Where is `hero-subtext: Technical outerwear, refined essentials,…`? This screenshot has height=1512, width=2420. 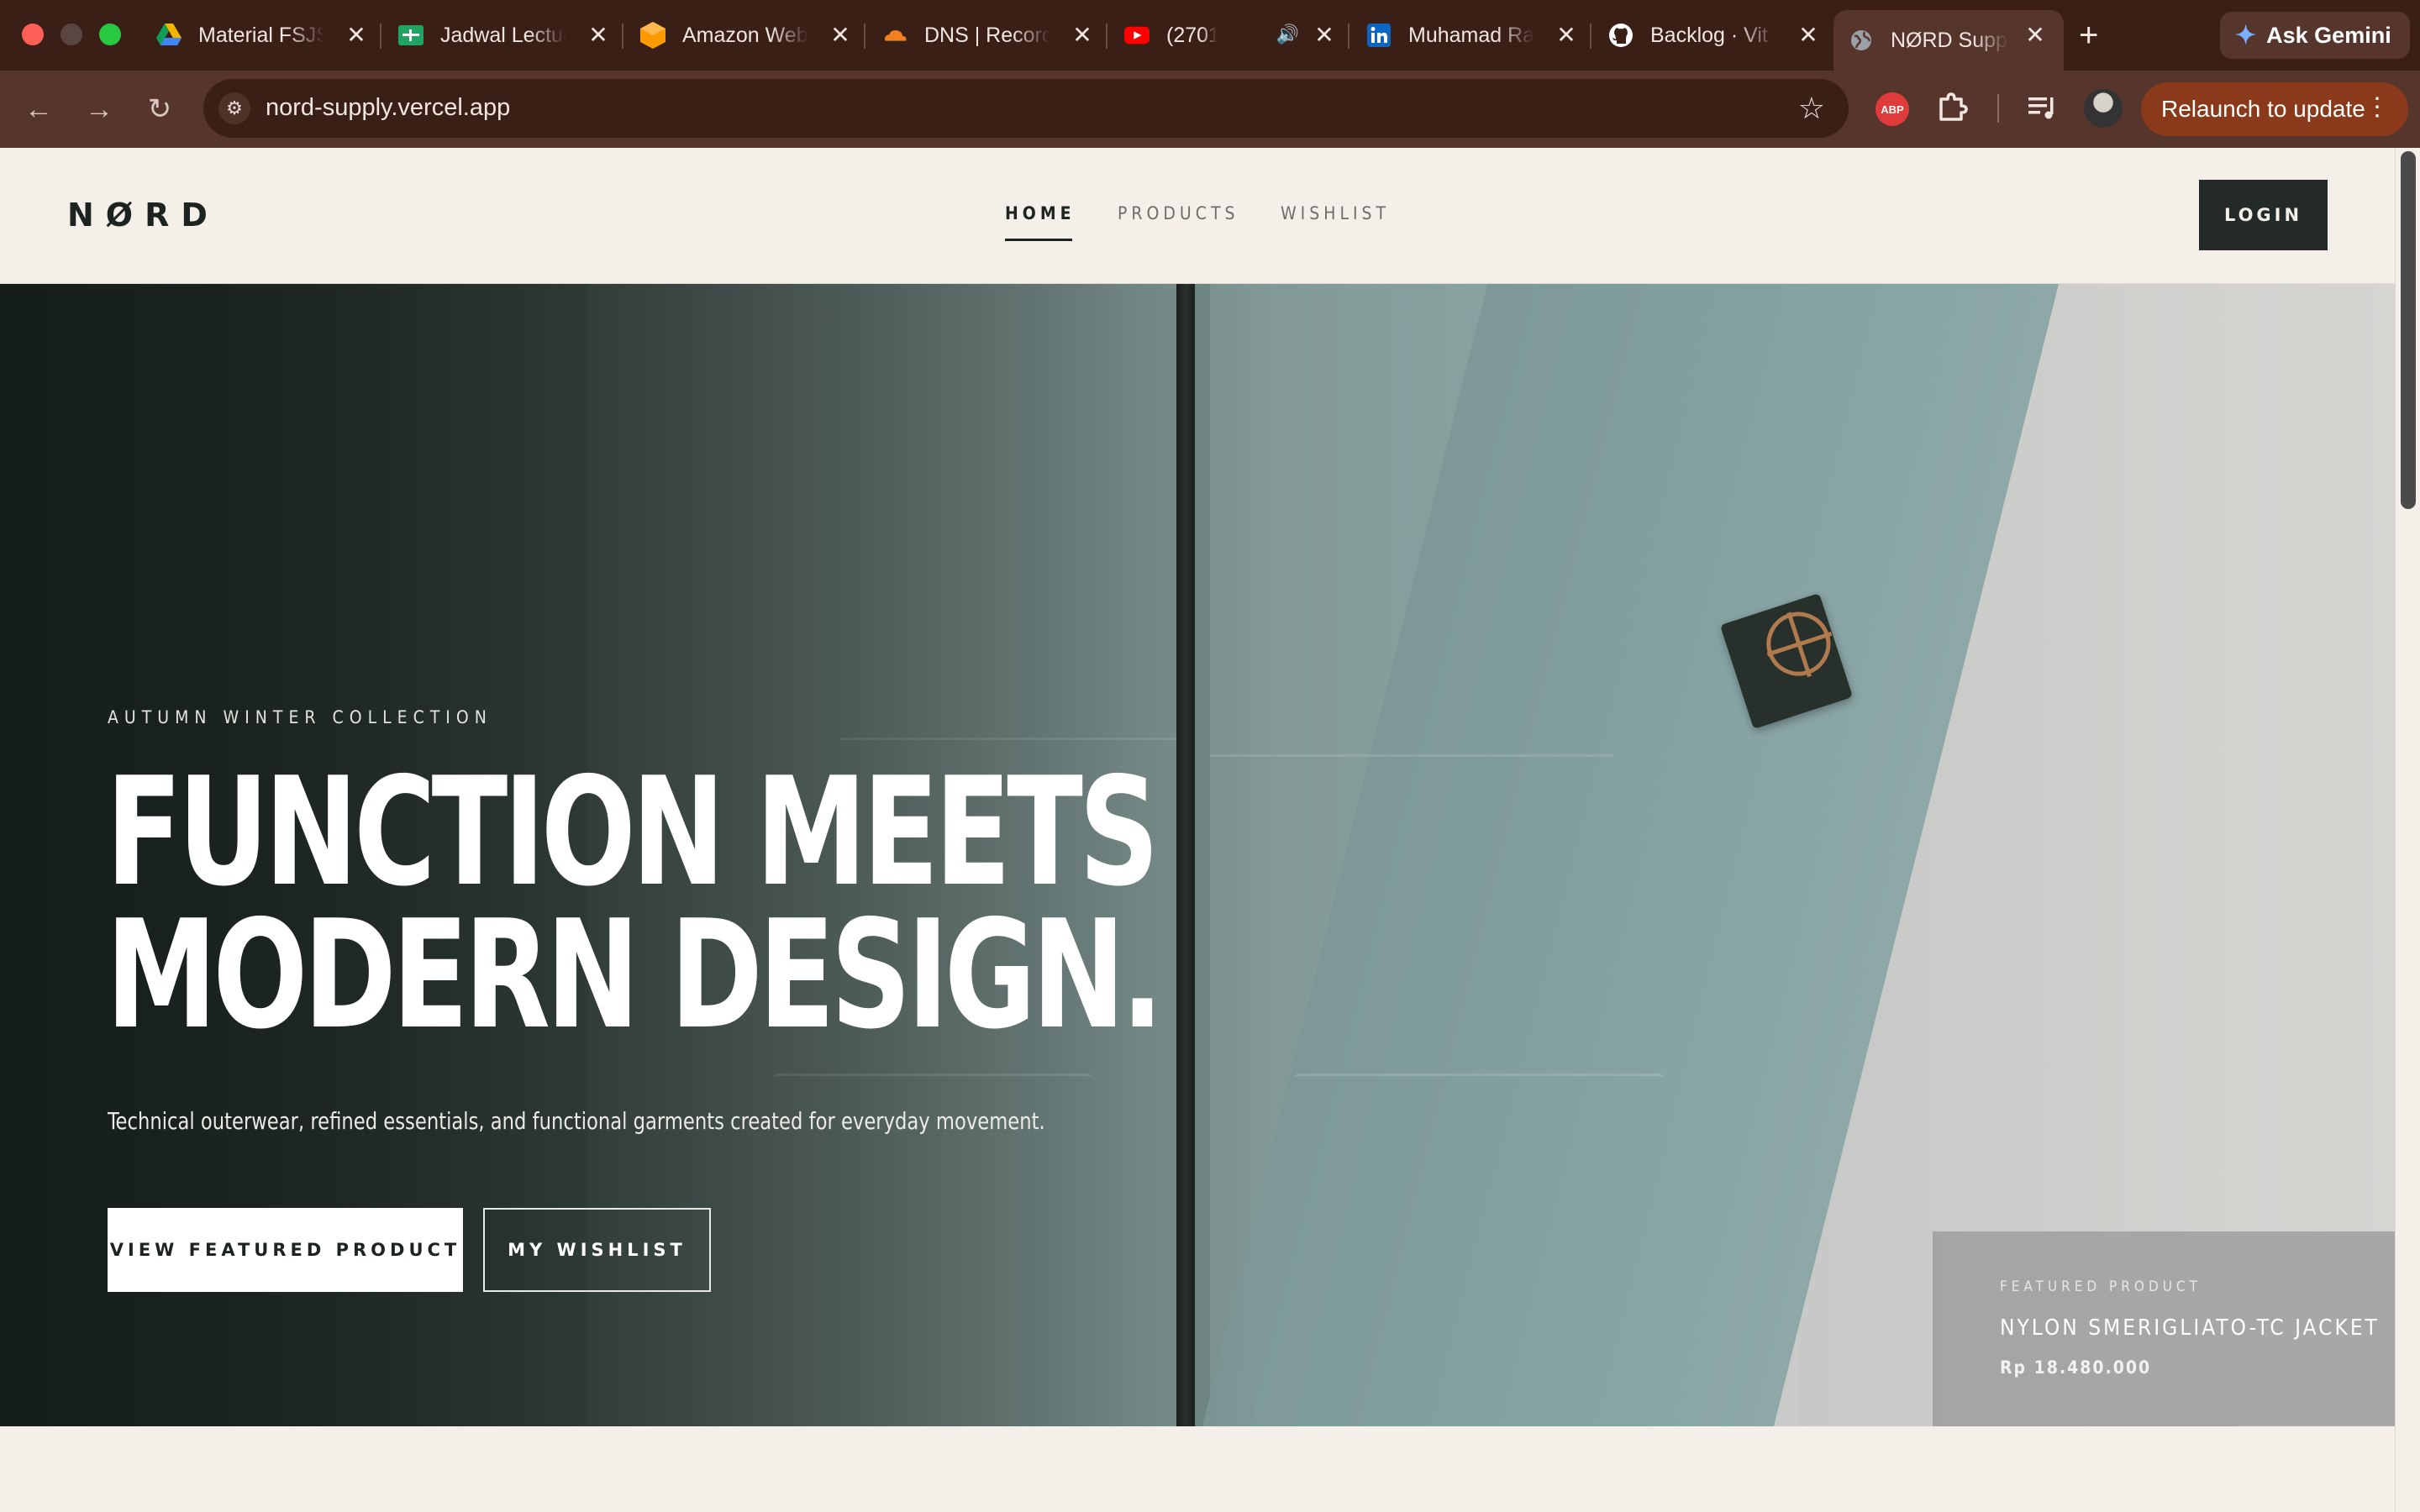 hero-subtext: Technical outerwear, refined essentials,… is located at coordinates (576, 1121).